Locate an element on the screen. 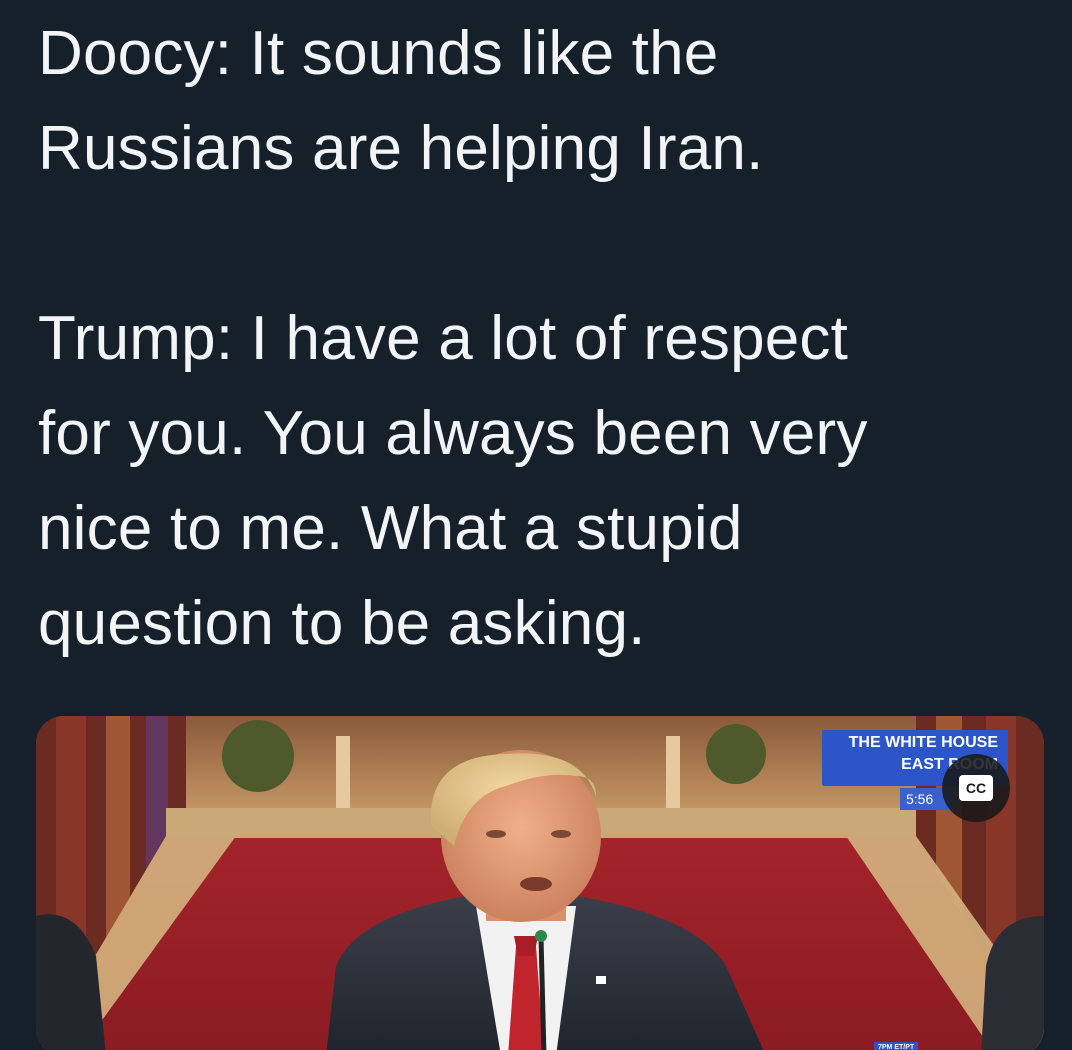 This screenshot has width=1072, height=1050. lapel-pin is located at coordinates (601, 980).